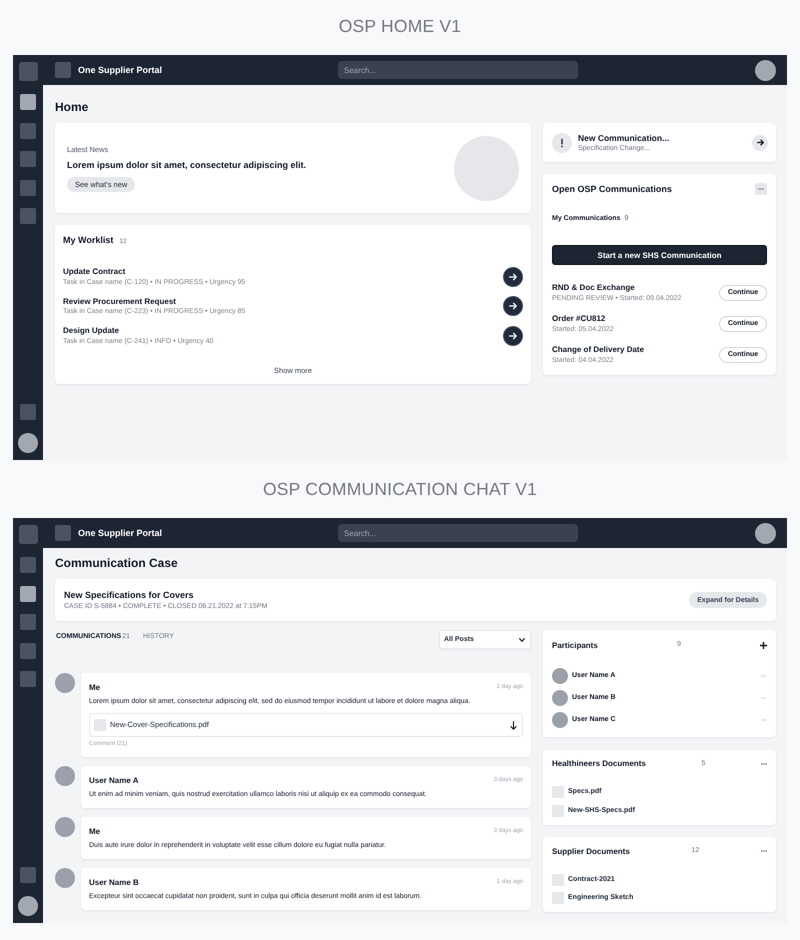  What do you see at coordinates (114, 882) in the screenshot?
I see `message-author: User Name B` at bounding box center [114, 882].